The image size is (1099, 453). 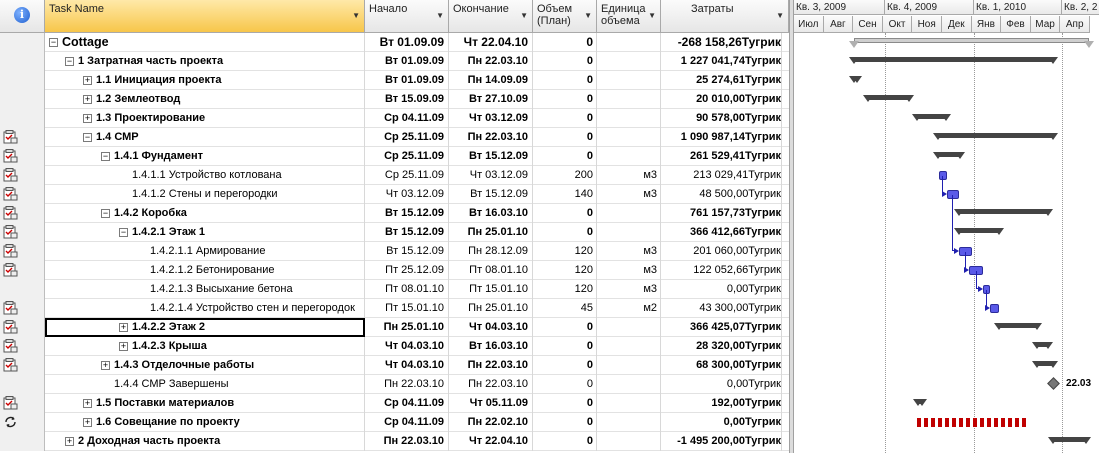 What do you see at coordinates (205, 327) in the screenshot?
I see `task-name-cell: +1.4.2.2 Этаж 2` at bounding box center [205, 327].